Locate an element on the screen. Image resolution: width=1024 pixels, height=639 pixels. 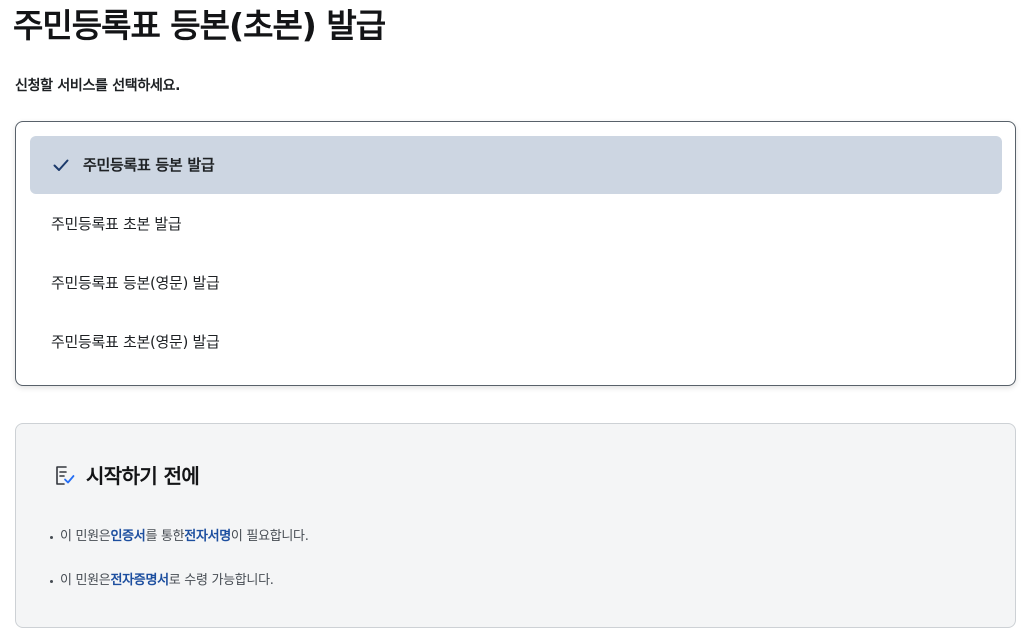
notice-header: 시작하기 전에 is located at coordinates (126, 476).